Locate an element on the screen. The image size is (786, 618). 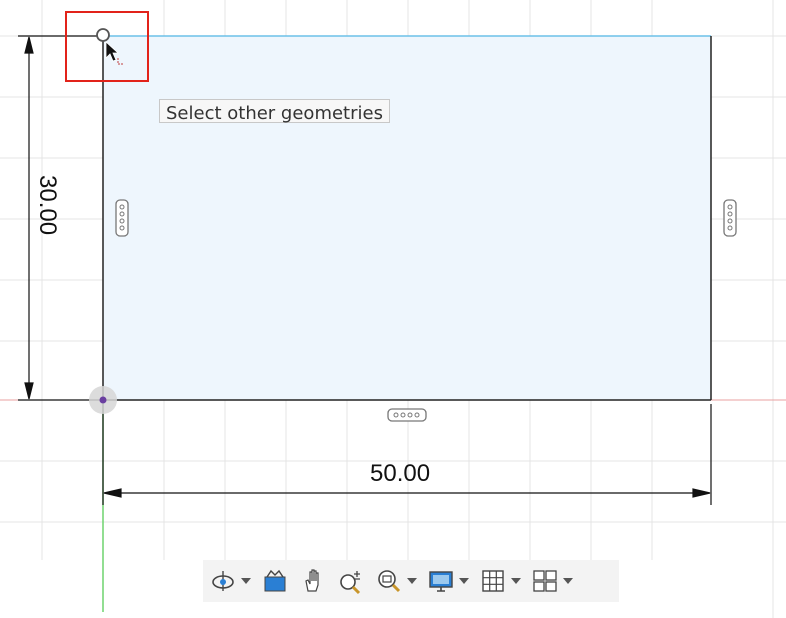
fit-window-icon is located at coordinates (389, 581).